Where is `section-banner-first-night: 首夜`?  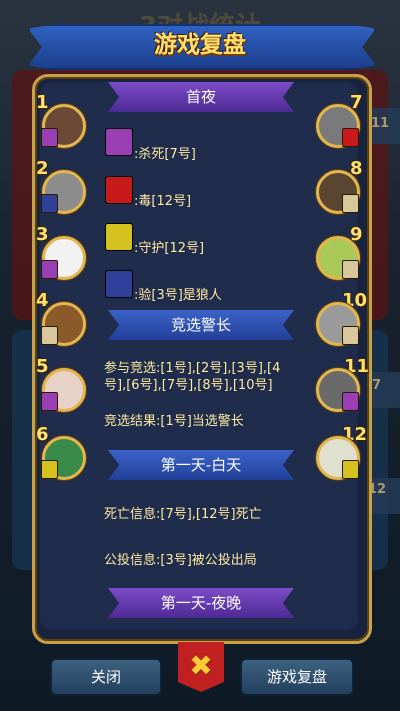 section-banner-first-night: 首夜 is located at coordinates (201, 97).